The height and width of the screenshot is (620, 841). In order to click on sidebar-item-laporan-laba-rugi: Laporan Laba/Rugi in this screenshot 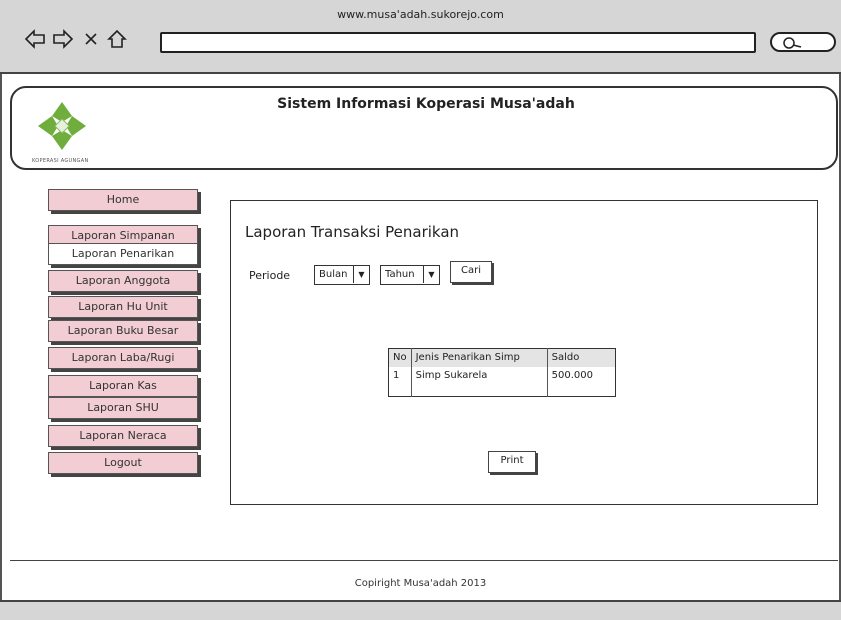, I will do `click(123, 358)`.